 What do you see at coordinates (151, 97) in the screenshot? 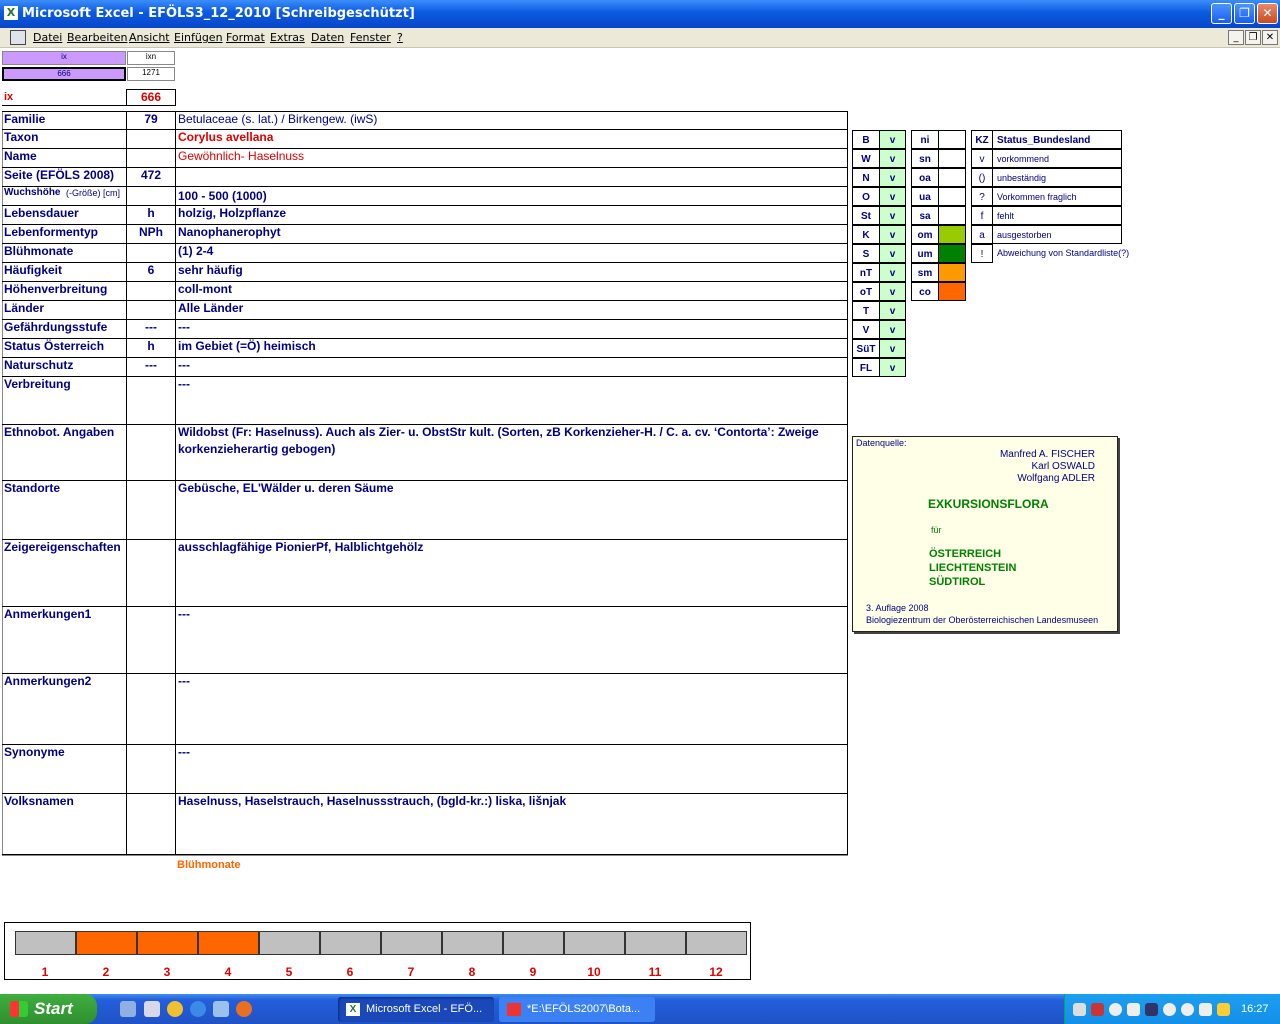
I see `ix-big-cell: 666` at bounding box center [151, 97].